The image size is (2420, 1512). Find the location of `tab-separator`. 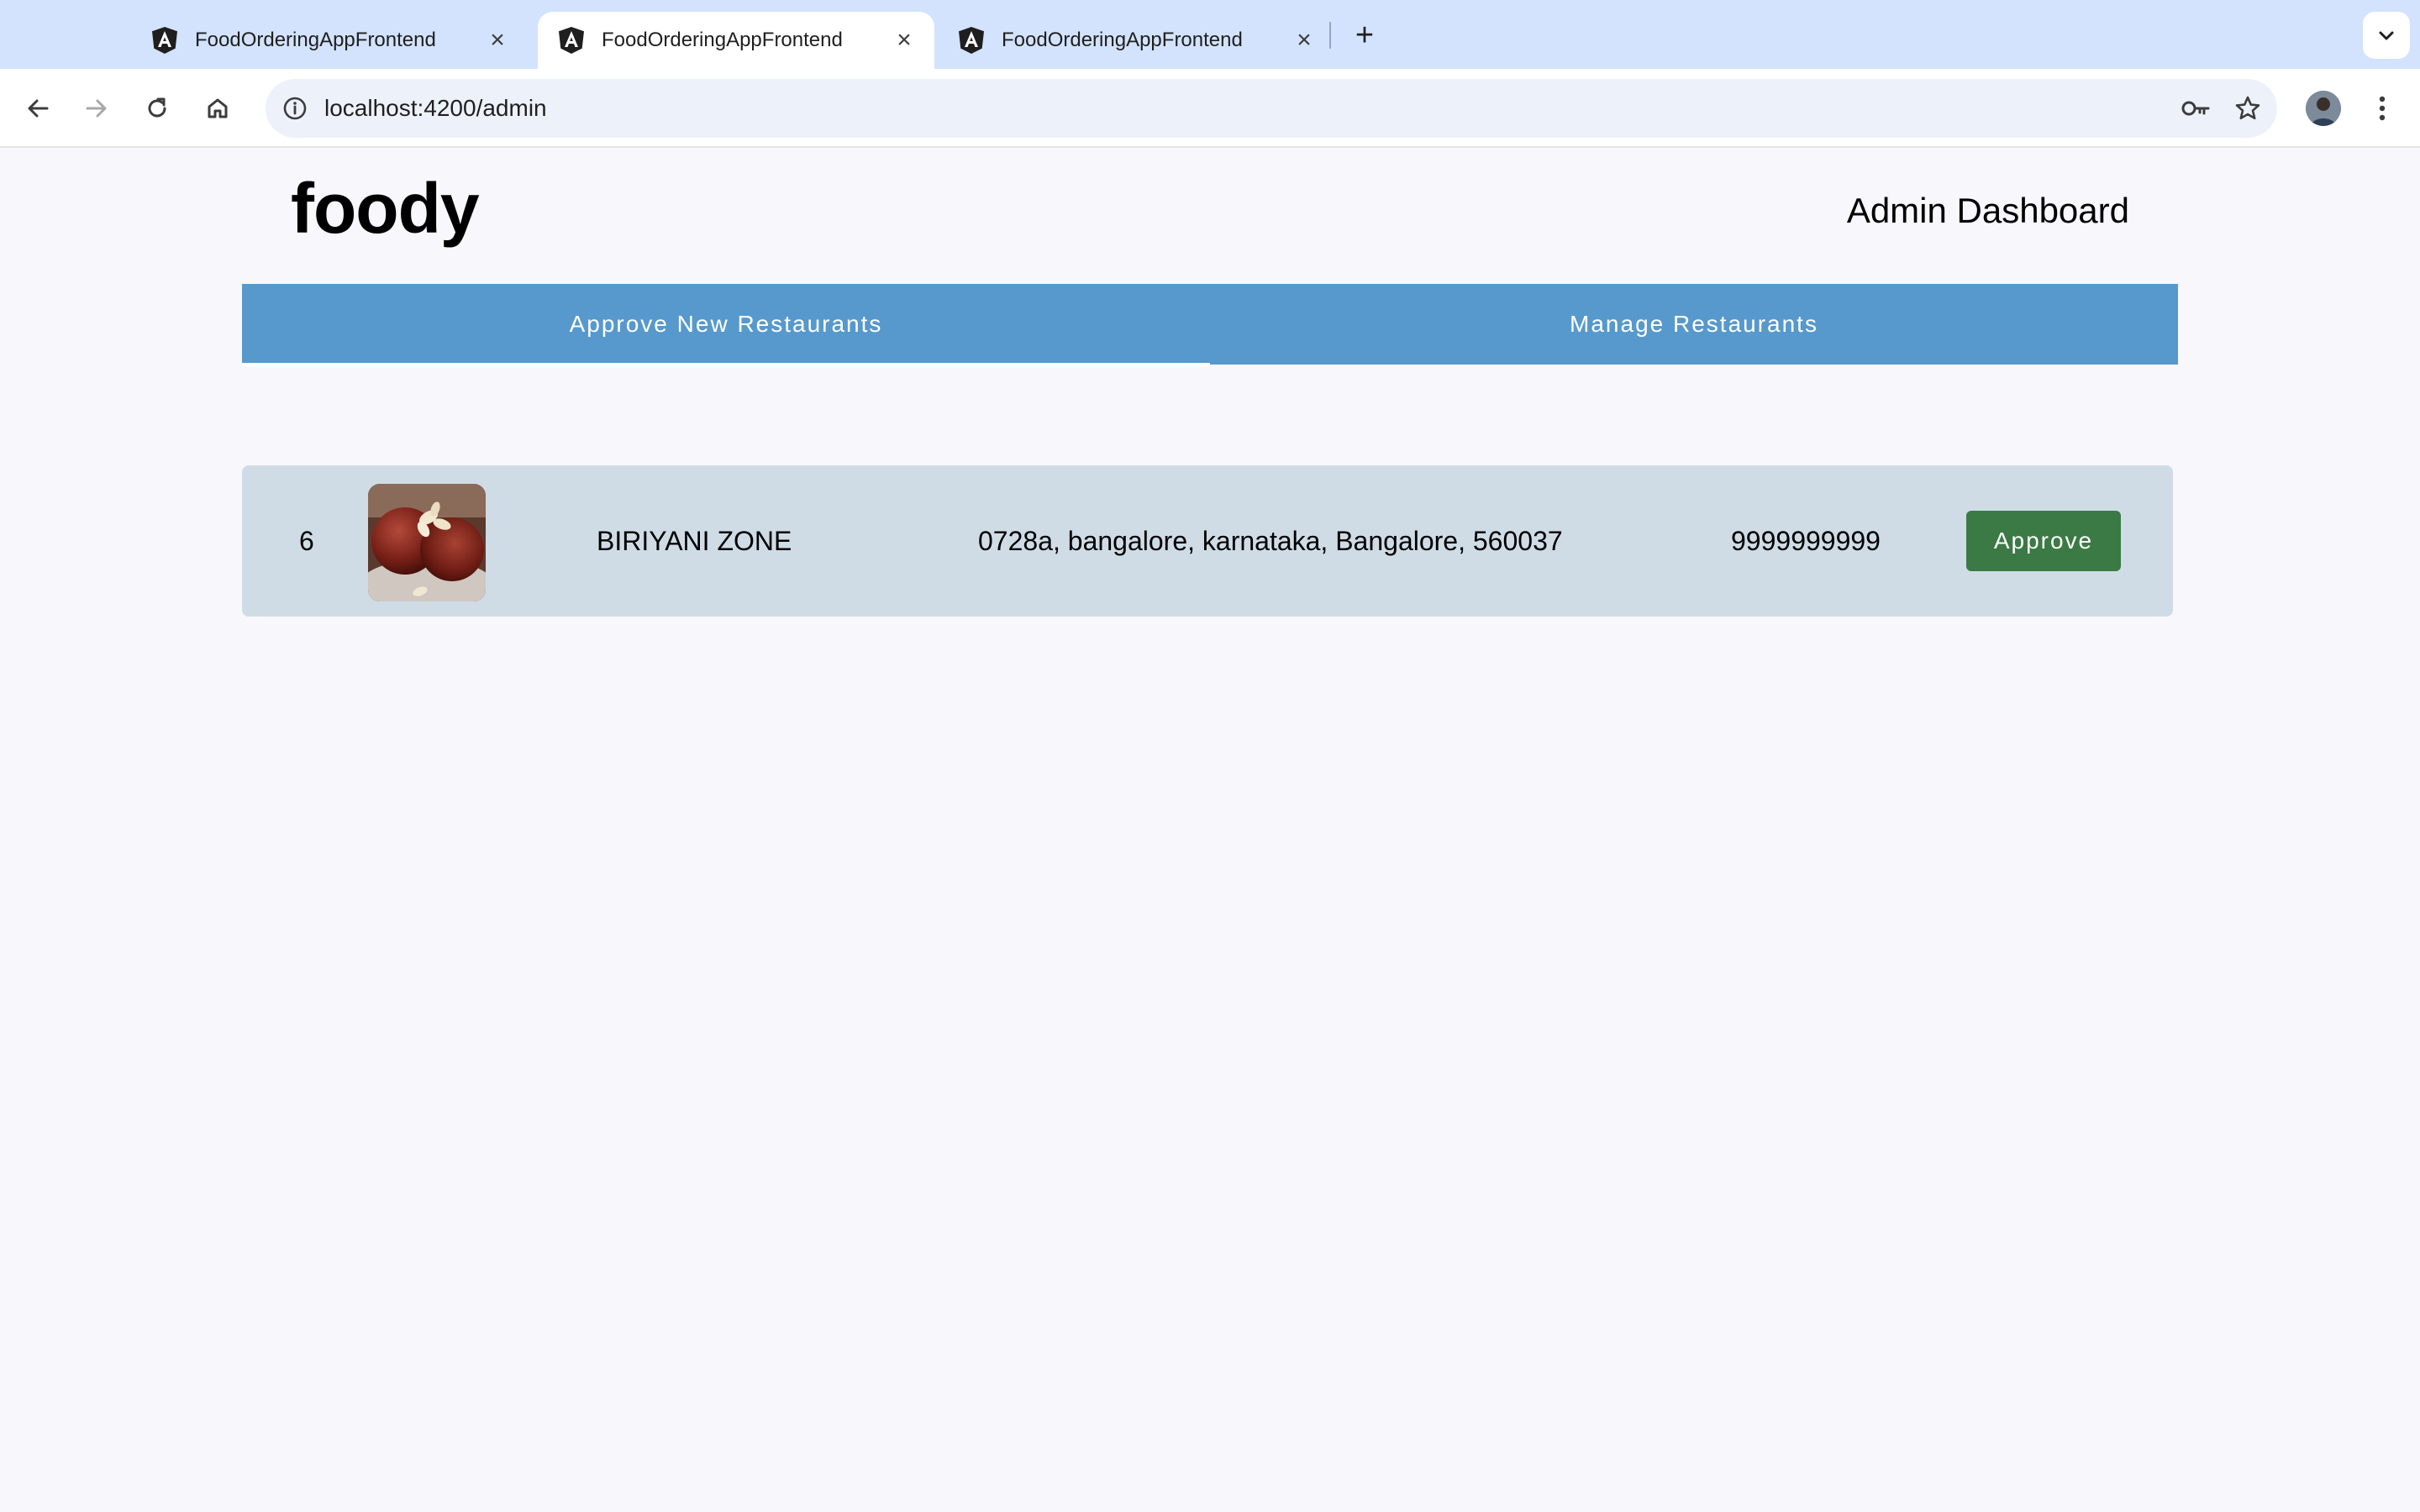

tab-separator is located at coordinates (1330, 35).